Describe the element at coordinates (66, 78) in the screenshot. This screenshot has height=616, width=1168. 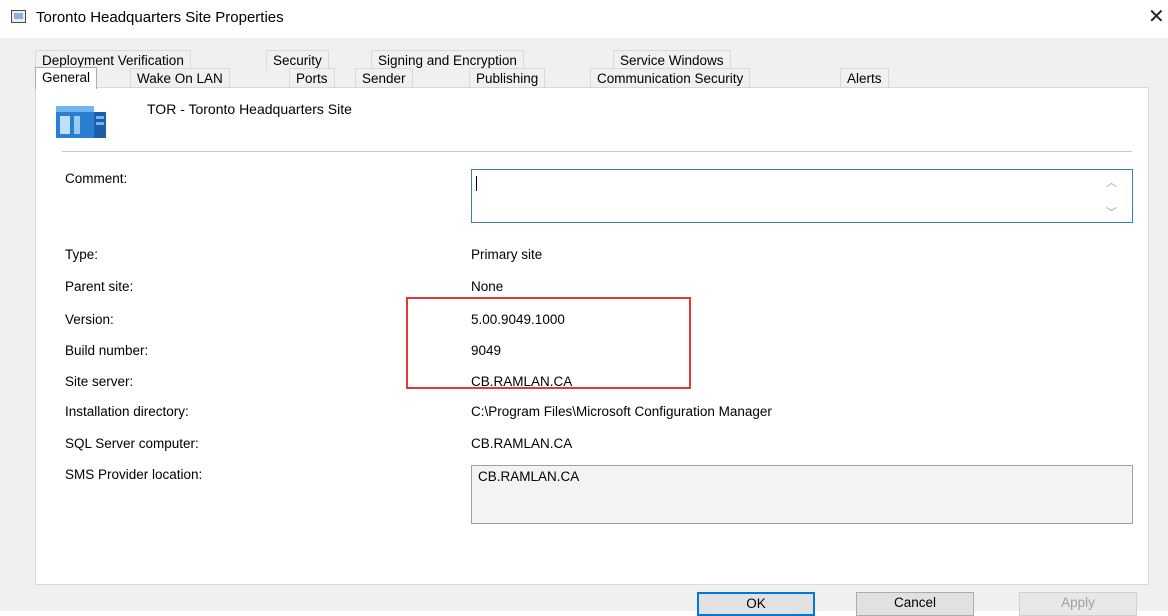
I see `tab-general: General` at that location.